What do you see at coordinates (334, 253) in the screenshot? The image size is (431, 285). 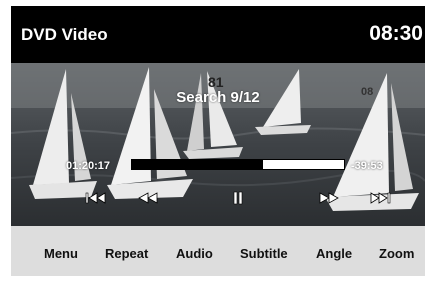 I see `angle-button: Angle` at bounding box center [334, 253].